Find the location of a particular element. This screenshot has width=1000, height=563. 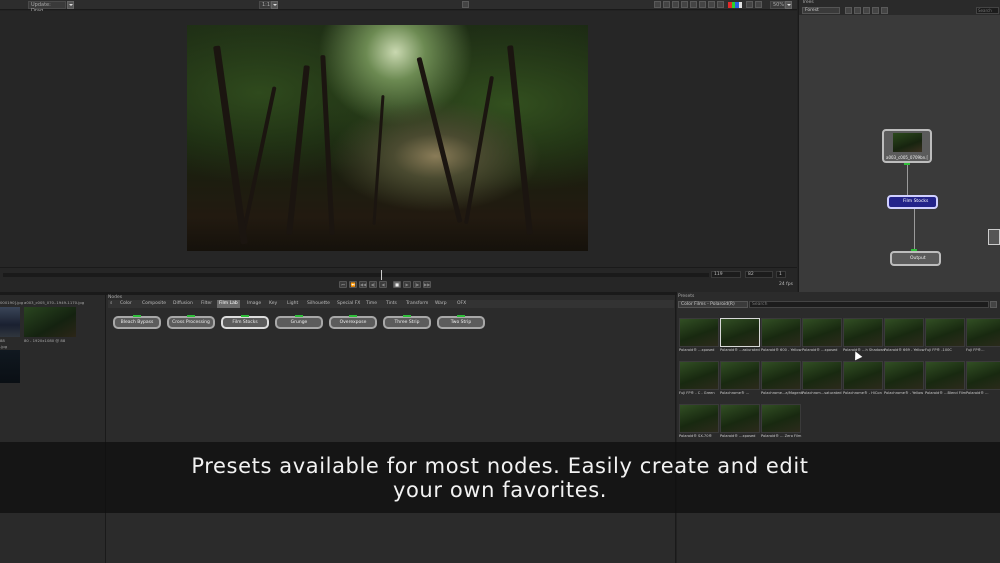

luma-channel-icon is located at coordinates (740, 5).